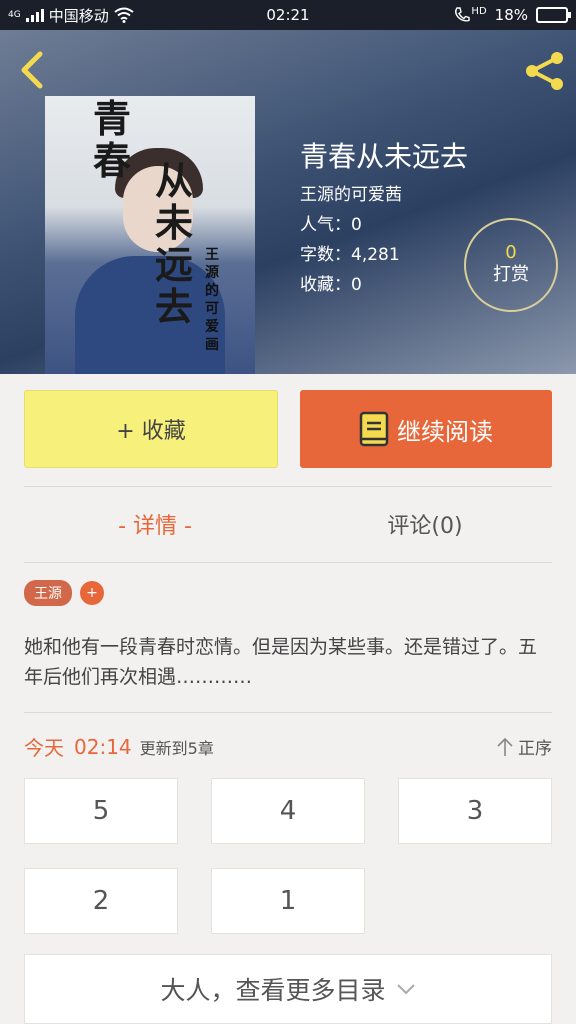 This screenshot has width=576, height=1024. I want to click on book-author: 王源的可爱茜, so click(384, 195).